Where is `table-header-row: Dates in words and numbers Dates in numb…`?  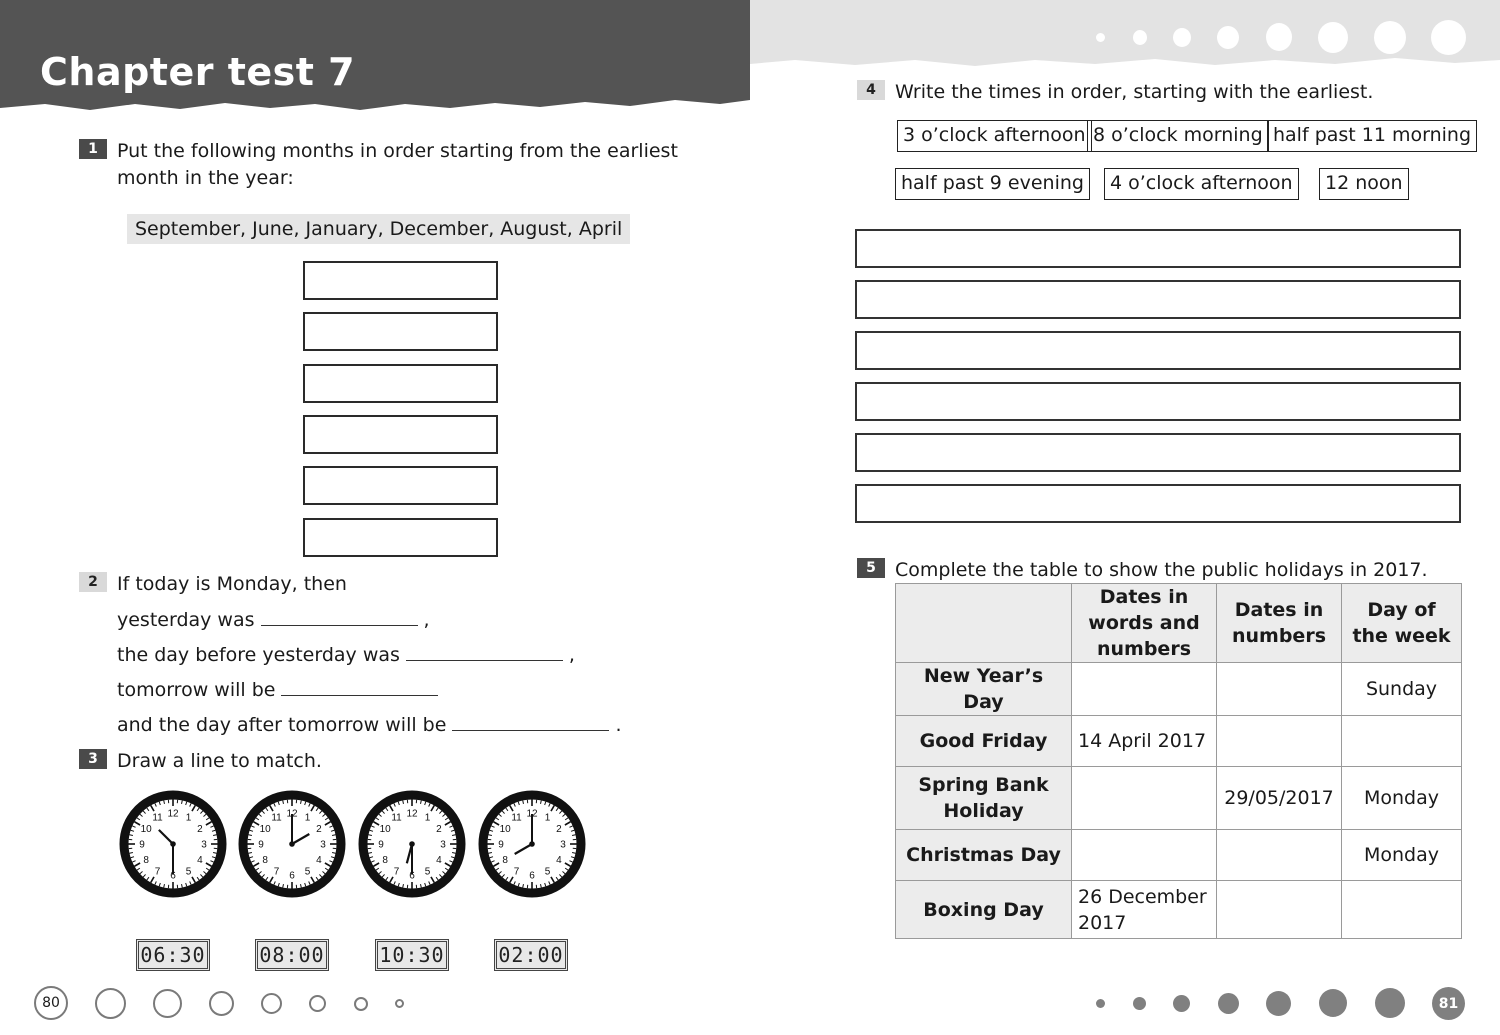 table-header-row: Dates in words and numbers Dates in numb… is located at coordinates (1178, 623).